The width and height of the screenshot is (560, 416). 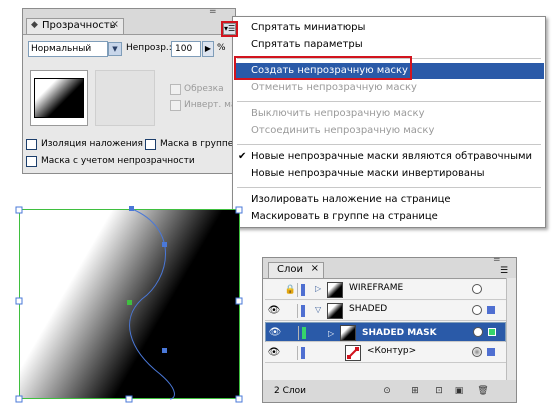 I want to click on layers-footer: 2 Слои ⊙ ⊞ ⊡ ▣ 🗑, so click(x=389, y=391).